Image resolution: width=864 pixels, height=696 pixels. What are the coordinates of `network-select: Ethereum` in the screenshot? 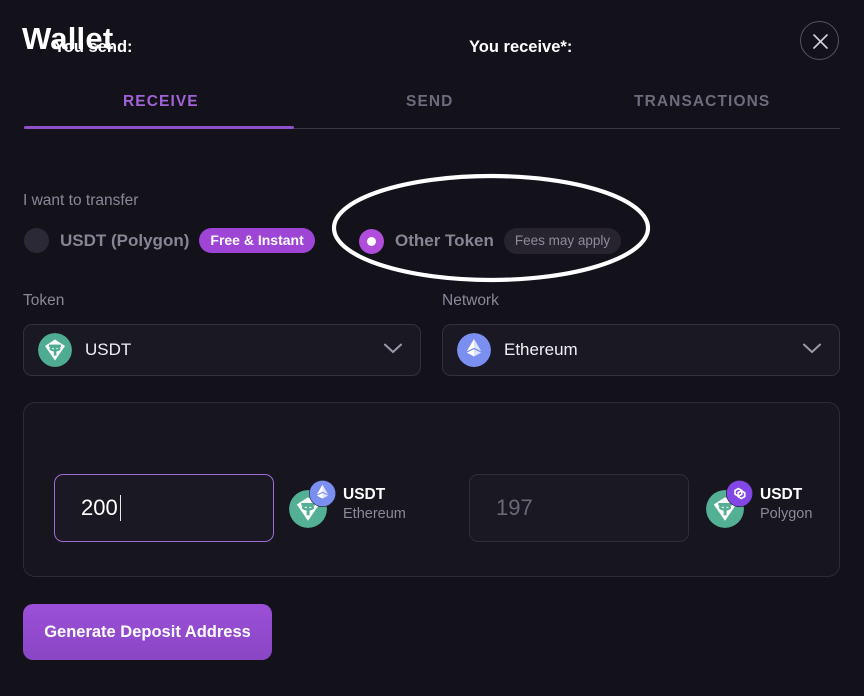 It's located at (641, 350).